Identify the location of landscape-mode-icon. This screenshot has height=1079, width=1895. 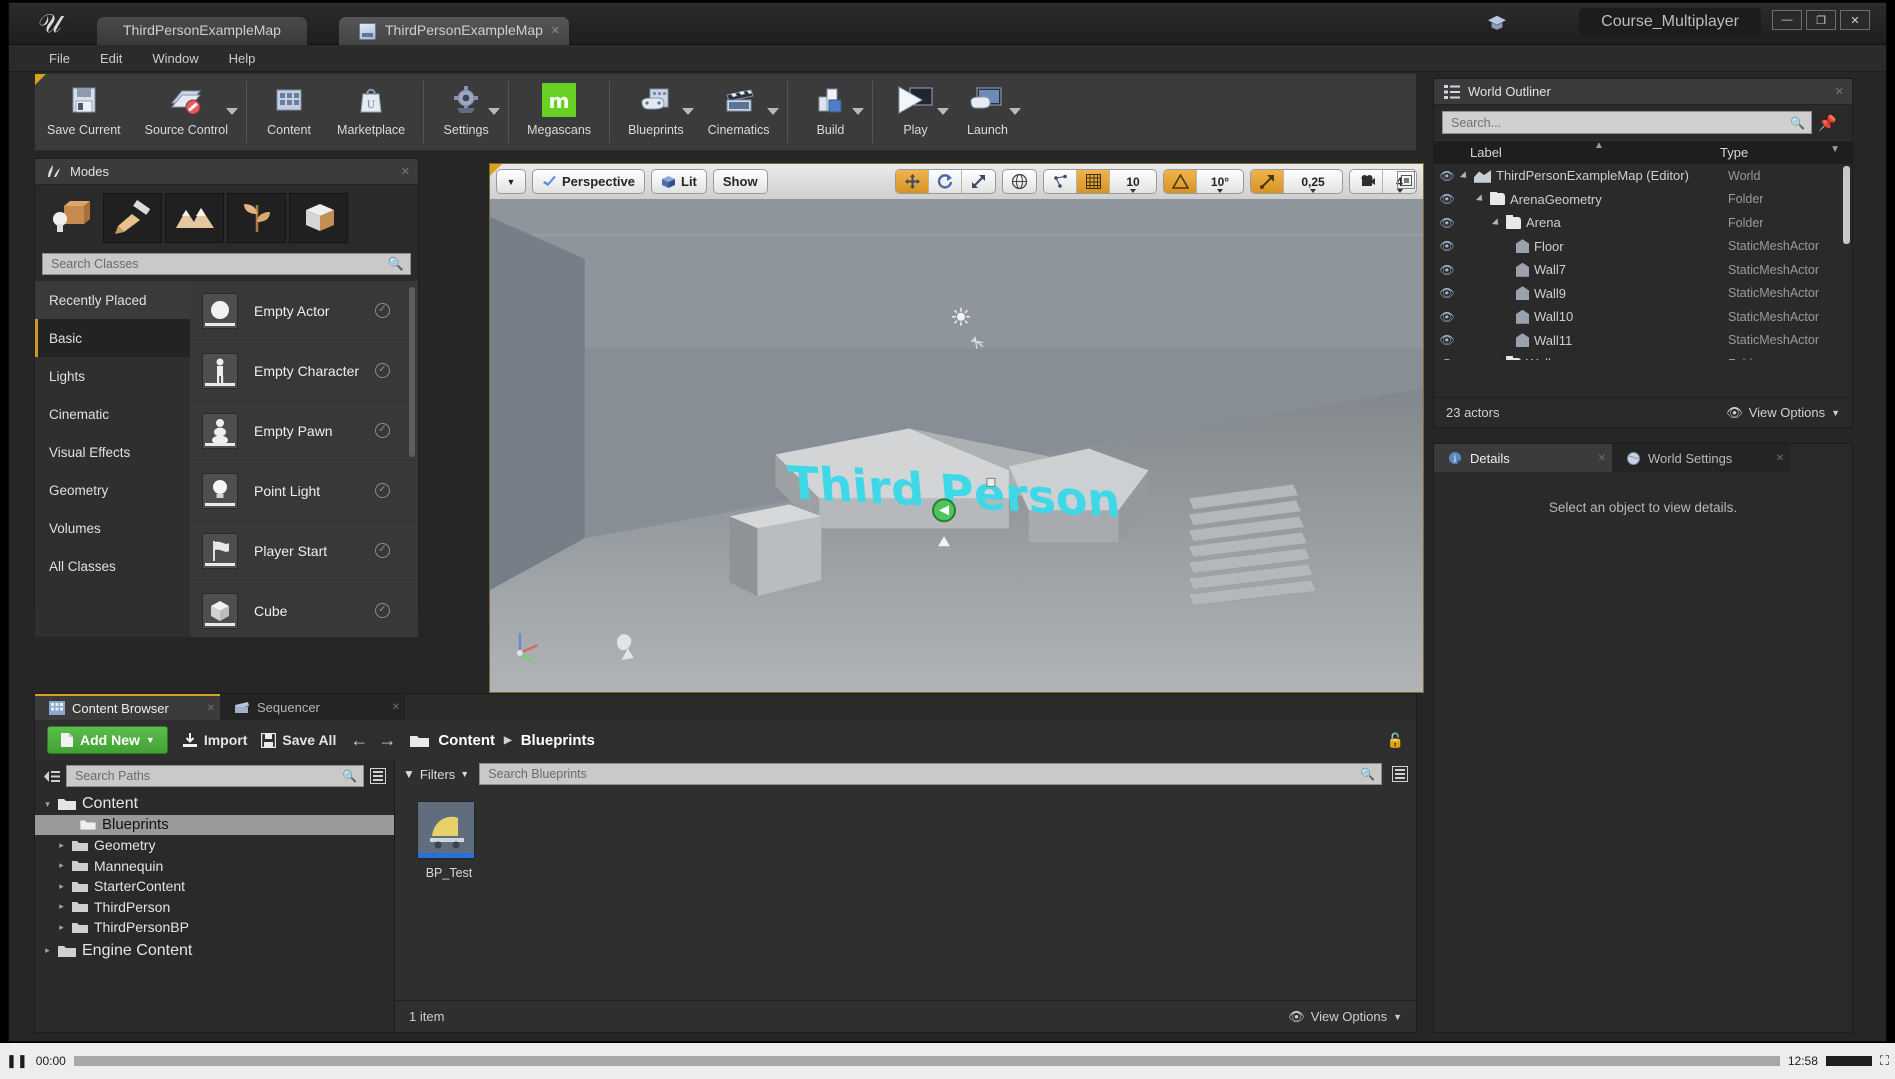
(194, 218).